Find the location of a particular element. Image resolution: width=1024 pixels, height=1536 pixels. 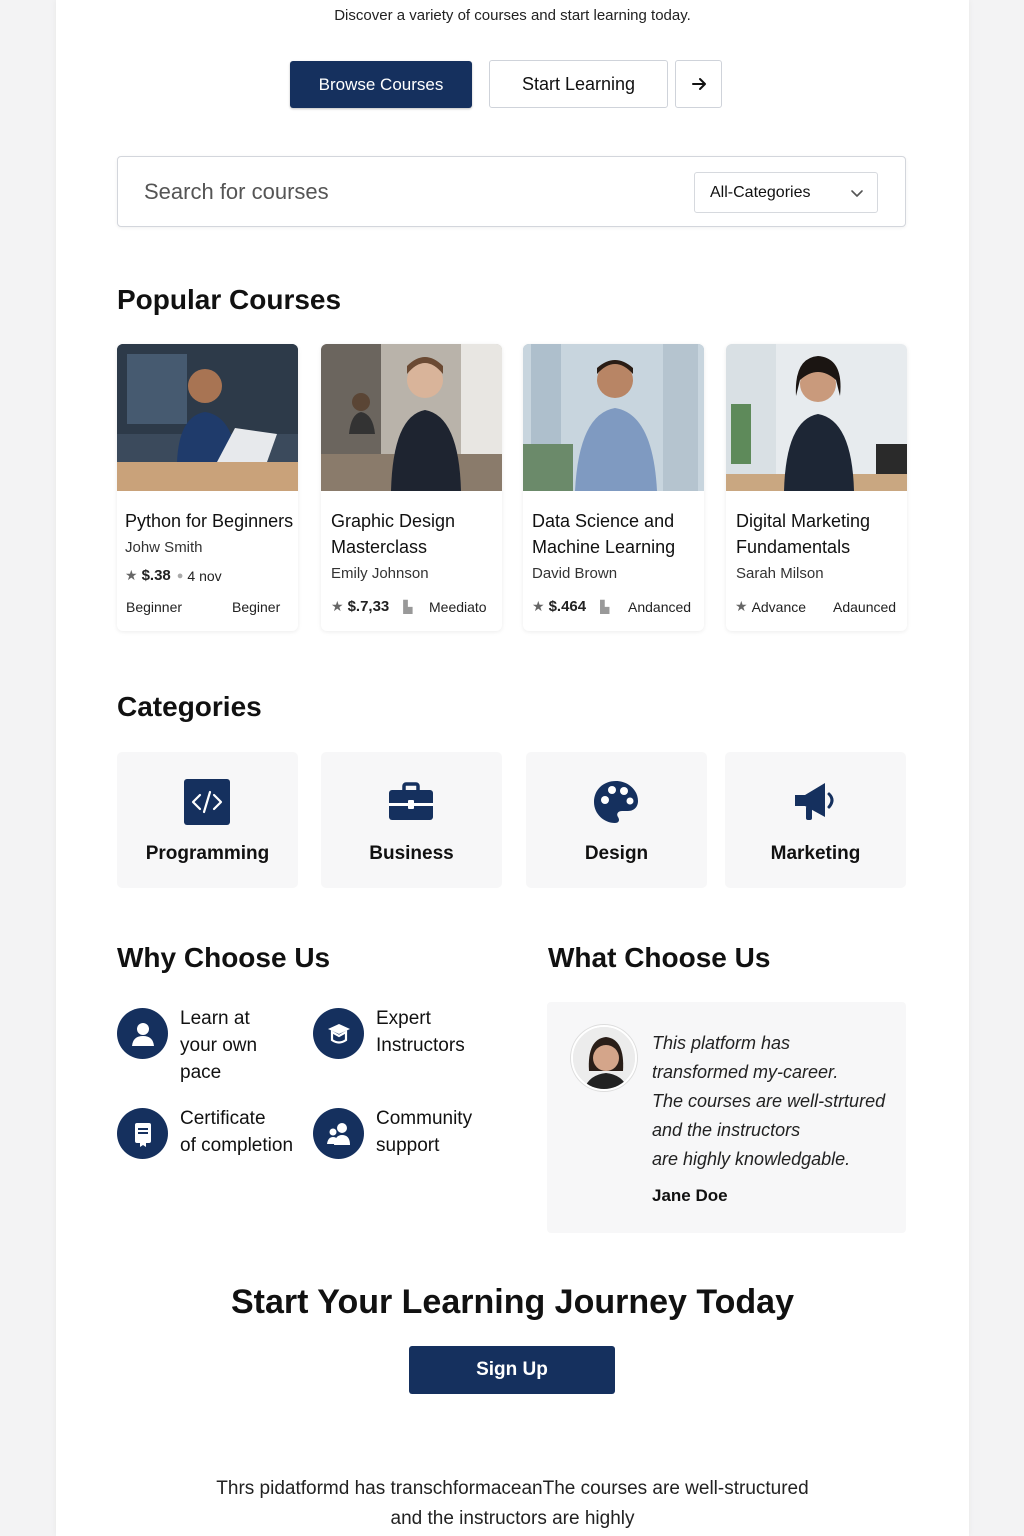

next-arrow-button is located at coordinates (698, 84).